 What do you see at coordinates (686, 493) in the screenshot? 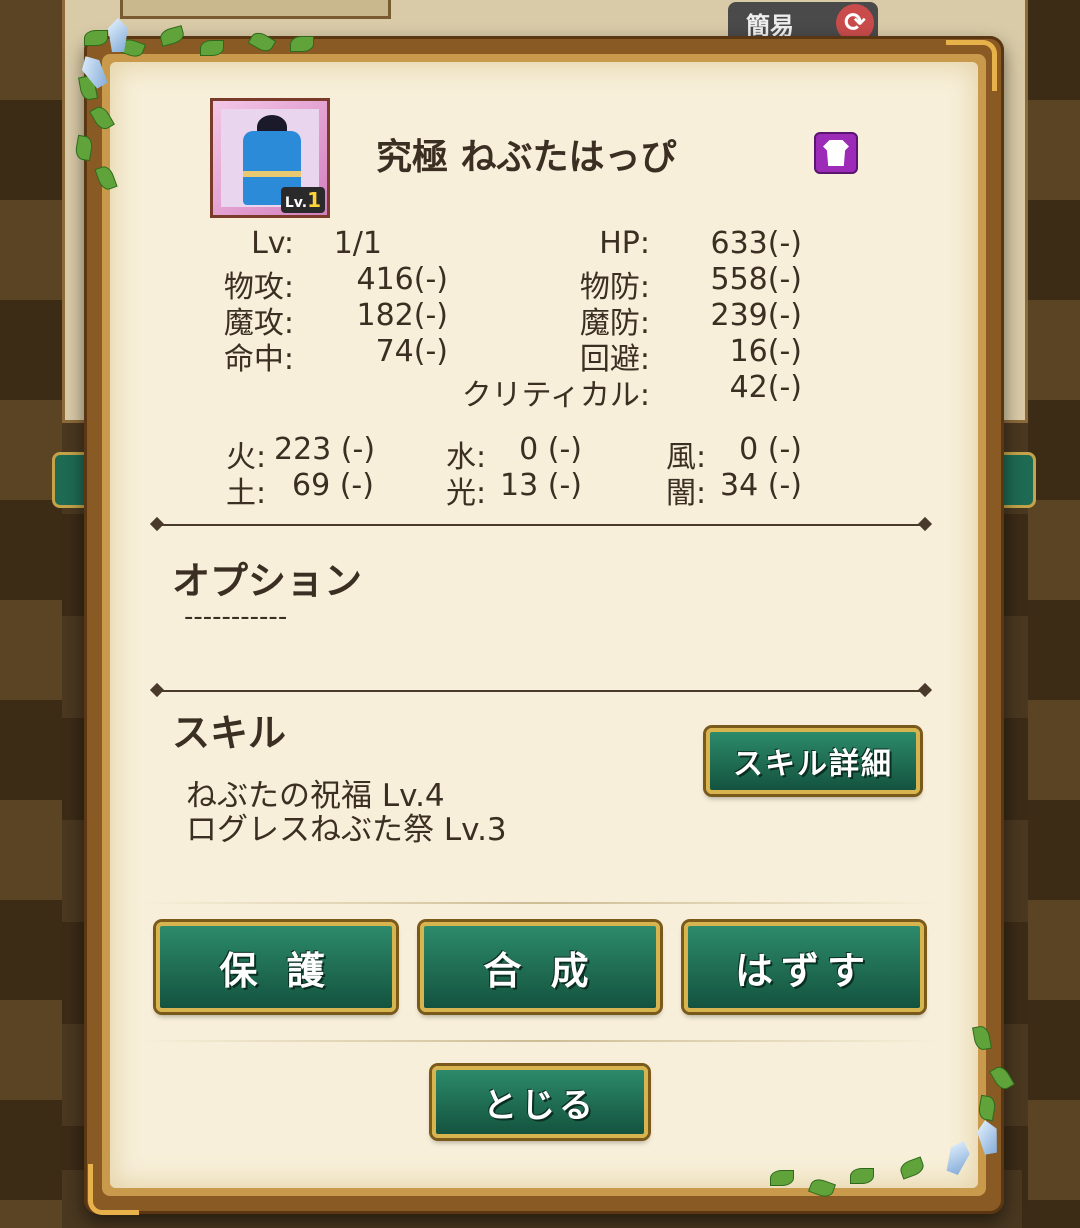
I see `element-label-dark: 闇:` at bounding box center [686, 493].